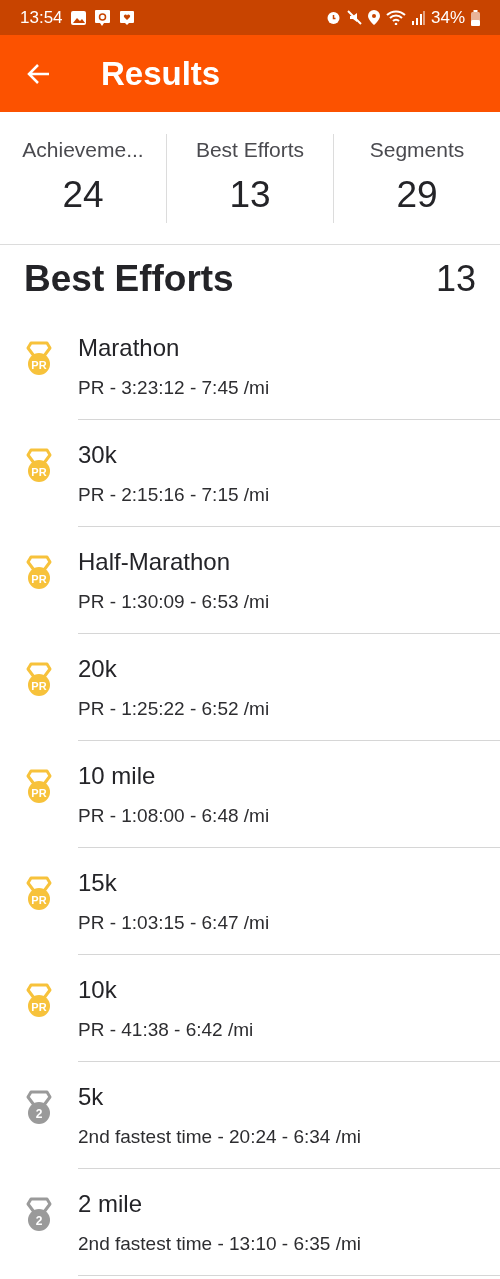 This screenshot has height=1279, width=500. I want to click on effort-name: Half-Marathon, so click(155, 561).